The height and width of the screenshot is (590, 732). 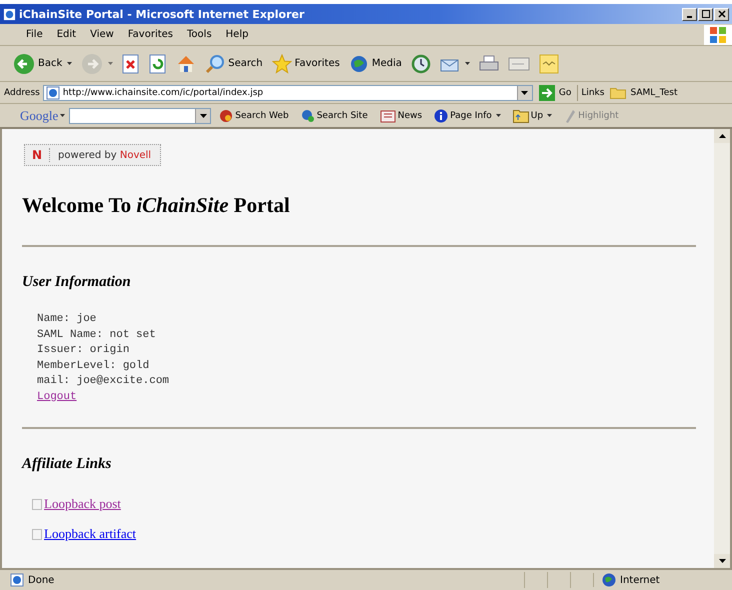 I want to click on printer-icon, so click(x=488, y=64).